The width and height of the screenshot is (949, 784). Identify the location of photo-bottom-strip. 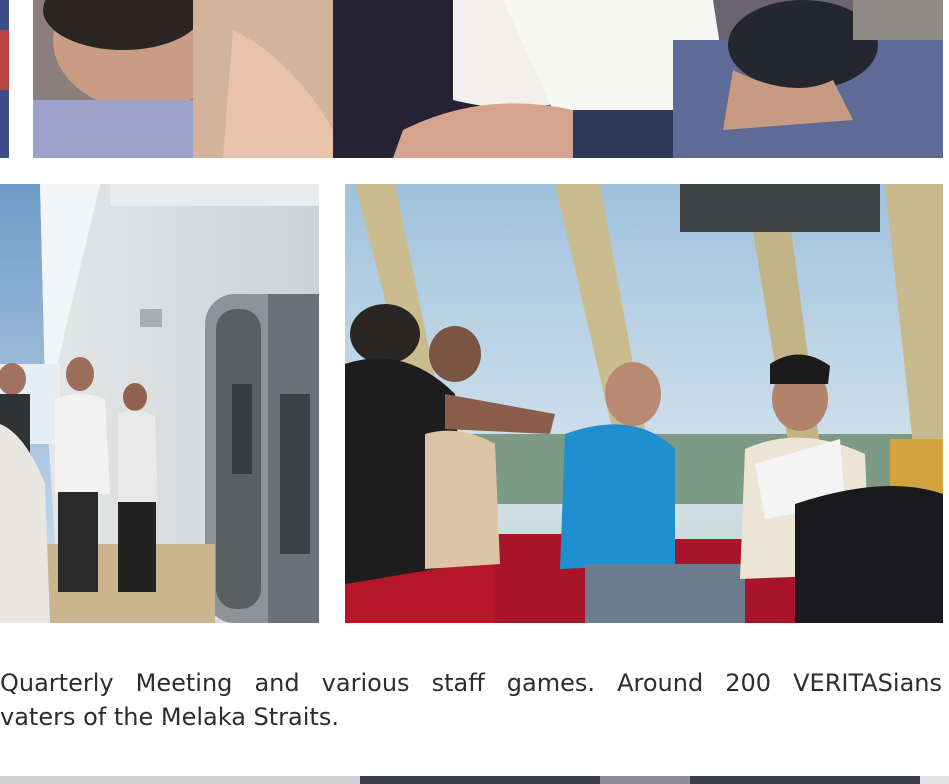
(474, 780).